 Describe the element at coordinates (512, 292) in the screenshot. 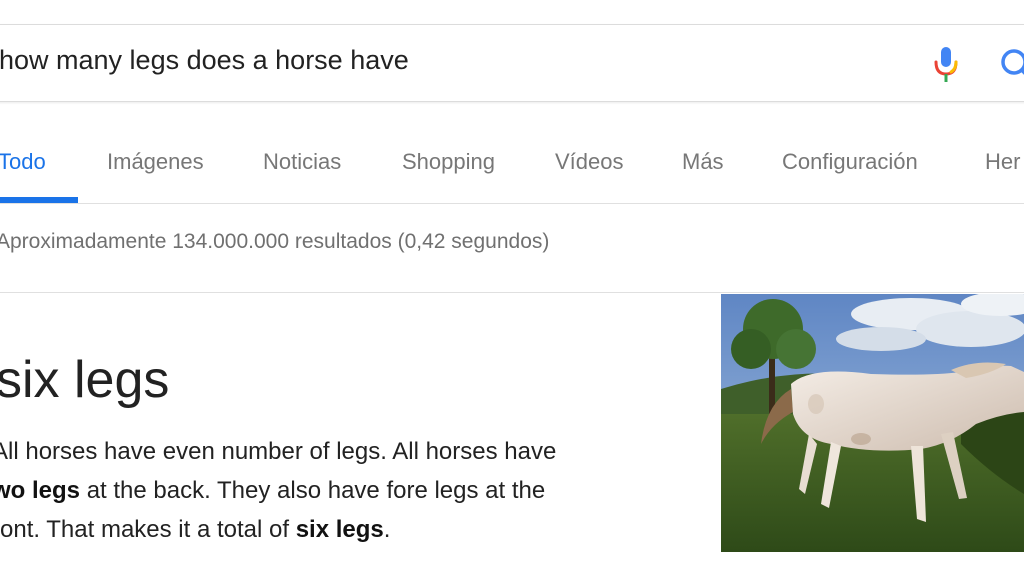

I see `stats-divider` at that location.